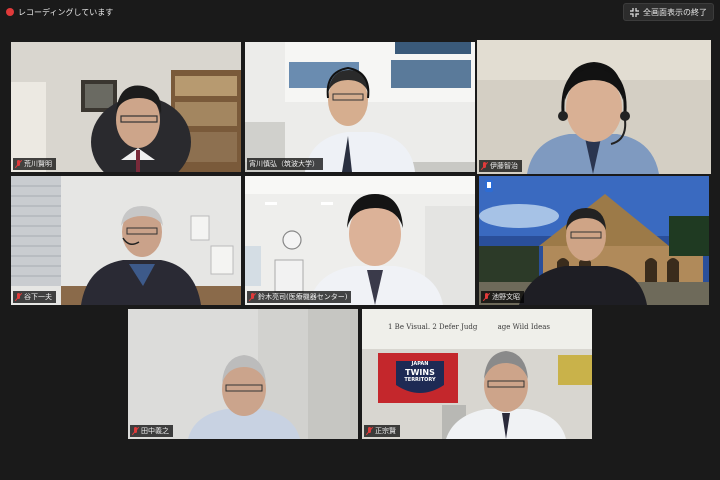 This screenshot has height=480, width=720. I want to click on exit-fullscreen-icon, so click(634, 12).